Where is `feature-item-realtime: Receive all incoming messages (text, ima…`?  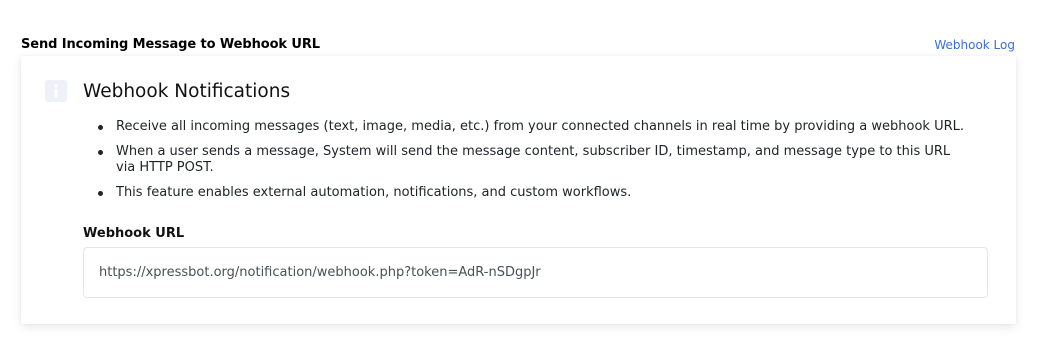 feature-item-realtime: Receive all incoming messages (text, ima… is located at coordinates (525, 127).